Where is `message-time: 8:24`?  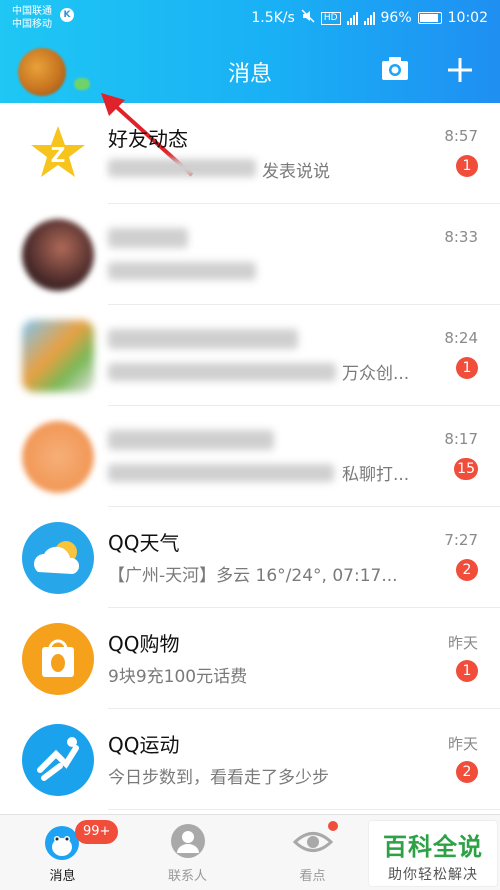 message-time: 8:24 is located at coordinates (461, 338).